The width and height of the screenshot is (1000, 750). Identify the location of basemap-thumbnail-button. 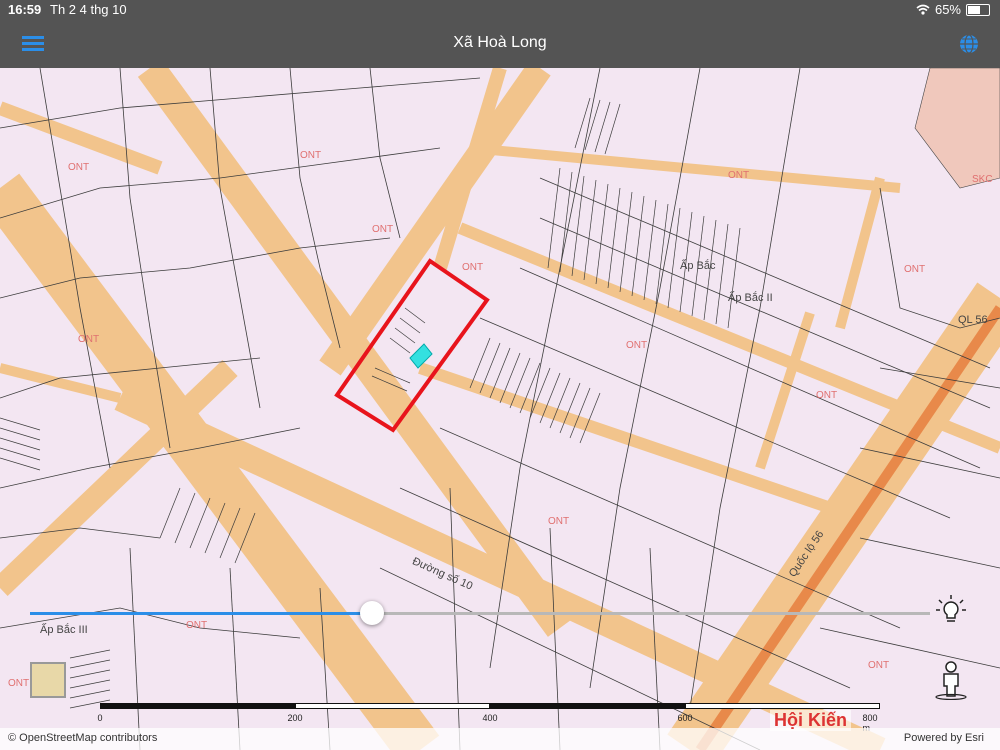
(48, 680).